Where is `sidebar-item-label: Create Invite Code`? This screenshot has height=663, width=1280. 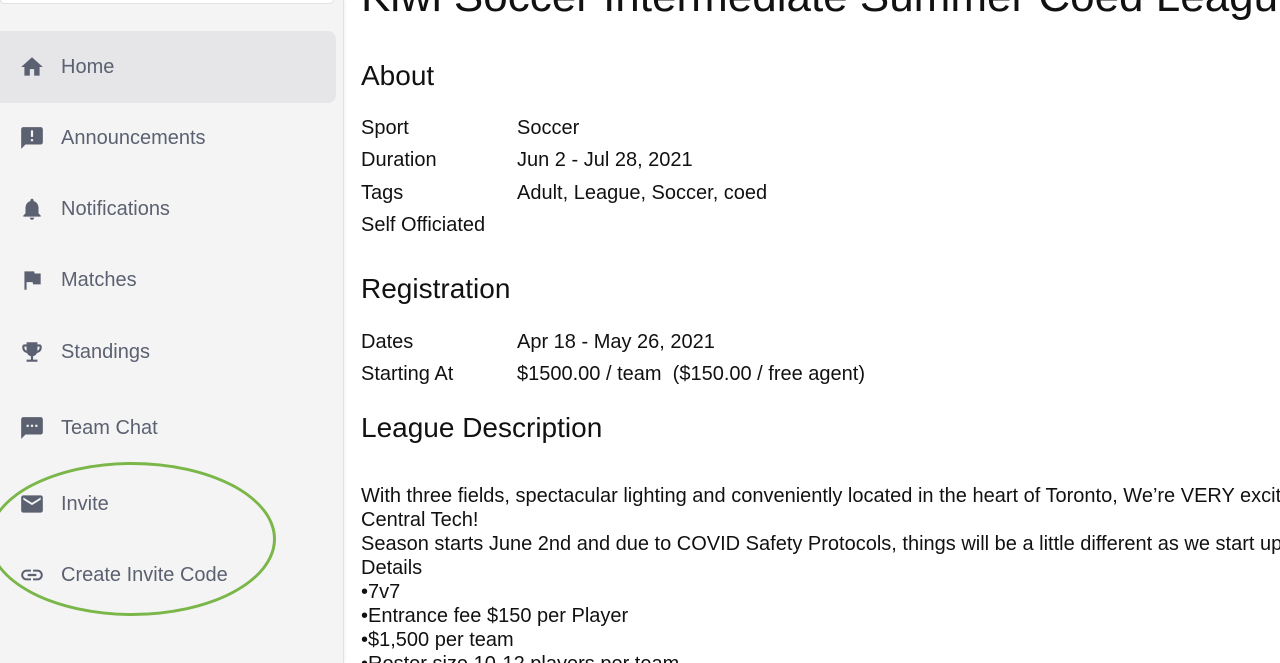
sidebar-item-label: Create Invite Code is located at coordinates (144, 574).